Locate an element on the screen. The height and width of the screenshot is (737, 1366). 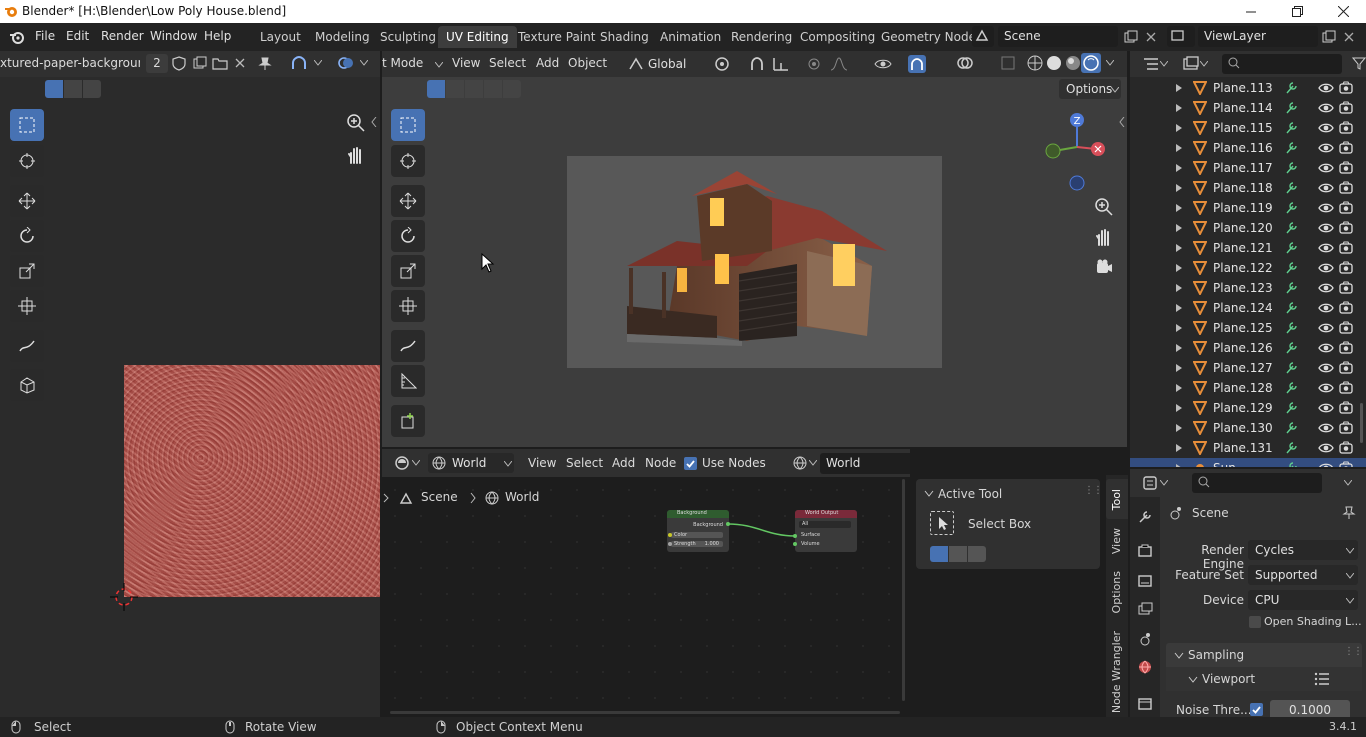
outliner-item-label: Plane.114 is located at coordinates (1243, 108).